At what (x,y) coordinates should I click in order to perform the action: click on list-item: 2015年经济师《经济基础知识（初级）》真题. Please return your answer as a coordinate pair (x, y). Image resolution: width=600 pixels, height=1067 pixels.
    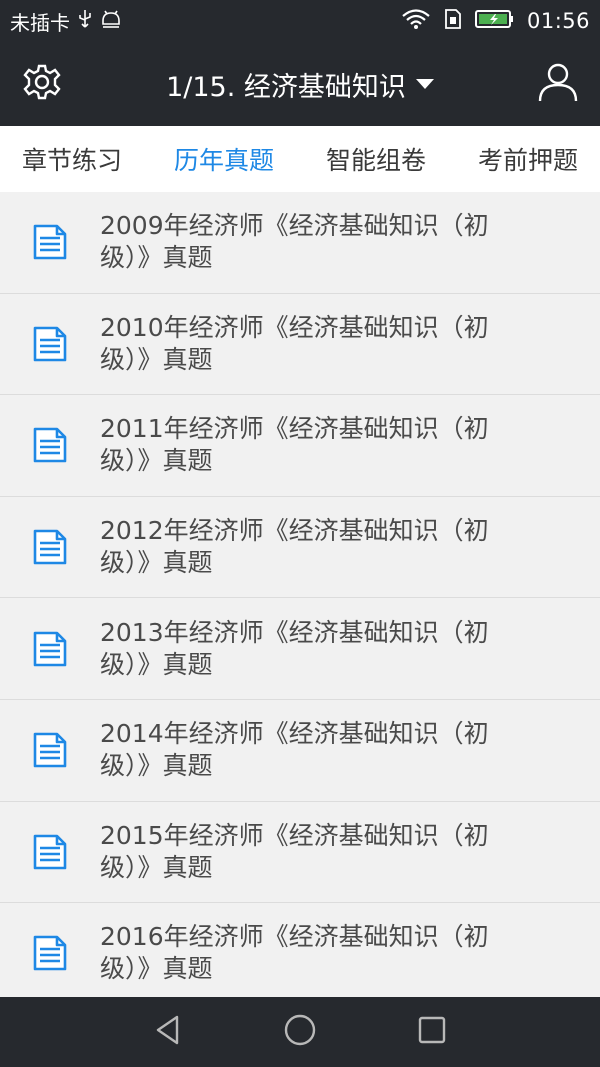
    Looking at the image, I should click on (300, 853).